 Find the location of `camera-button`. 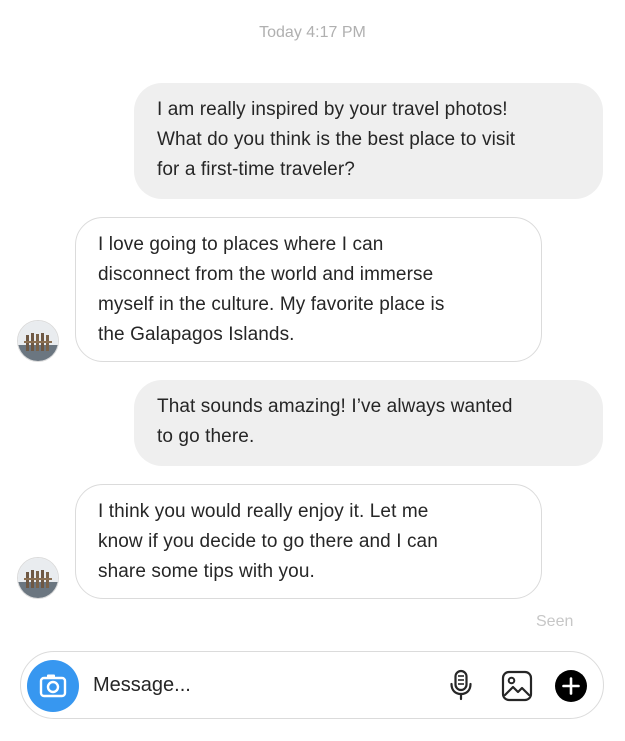

camera-button is located at coordinates (53, 686).